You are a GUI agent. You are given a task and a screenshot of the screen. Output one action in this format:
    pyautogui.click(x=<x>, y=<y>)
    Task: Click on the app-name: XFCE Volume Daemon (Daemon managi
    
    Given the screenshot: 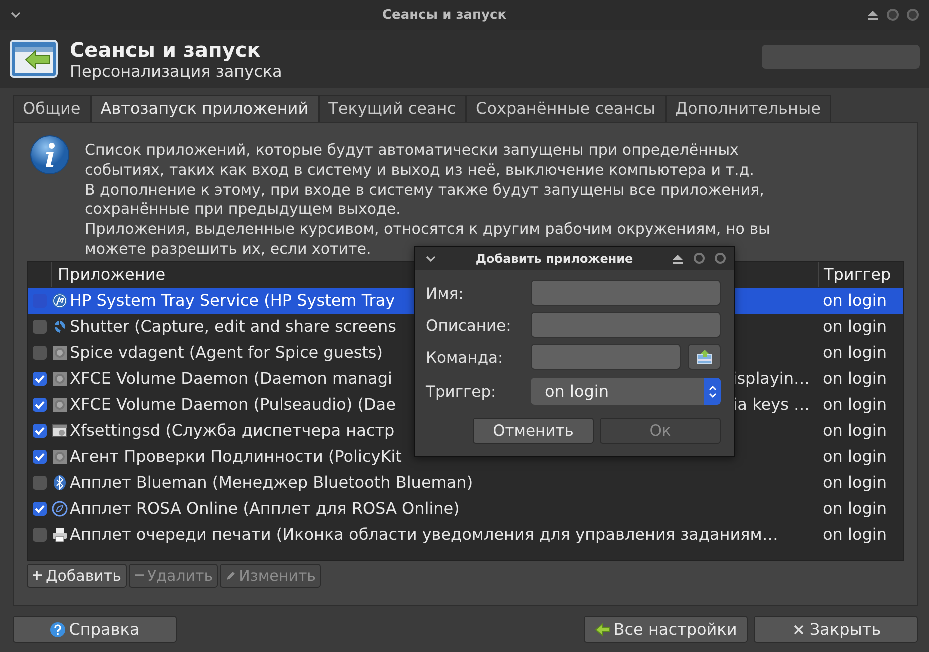 What is the action you would take?
    pyautogui.click(x=231, y=378)
    